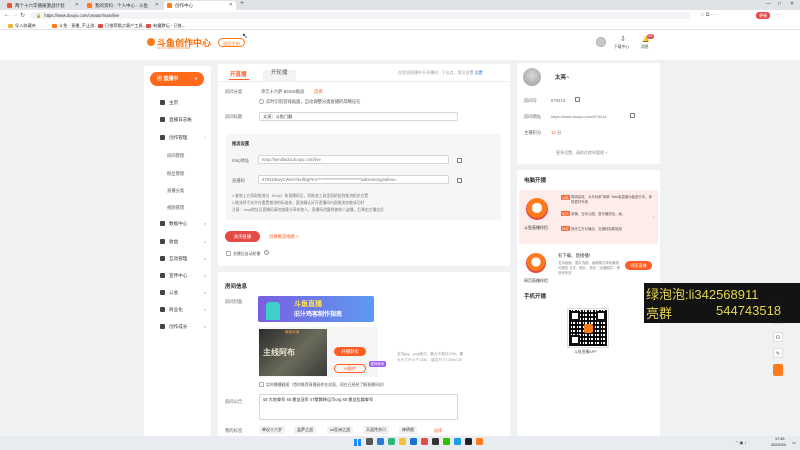 This screenshot has width=800, height=450. What do you see at coordinates (535, 297) in the screenshot?
I see `mobile-live-title: 手机开播` at bounding box center [535, 297].